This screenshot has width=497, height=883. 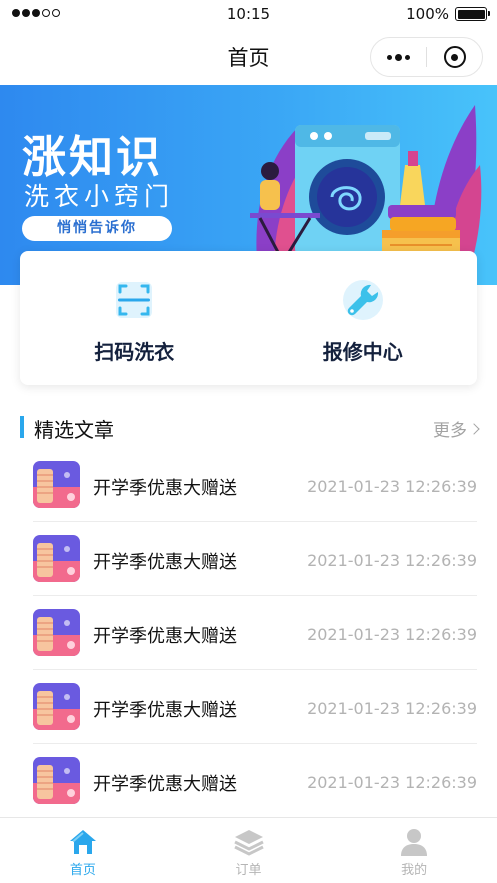 I want to click on feature-card: 扫码洗衣 报修中心, so click(x=248, y=318).